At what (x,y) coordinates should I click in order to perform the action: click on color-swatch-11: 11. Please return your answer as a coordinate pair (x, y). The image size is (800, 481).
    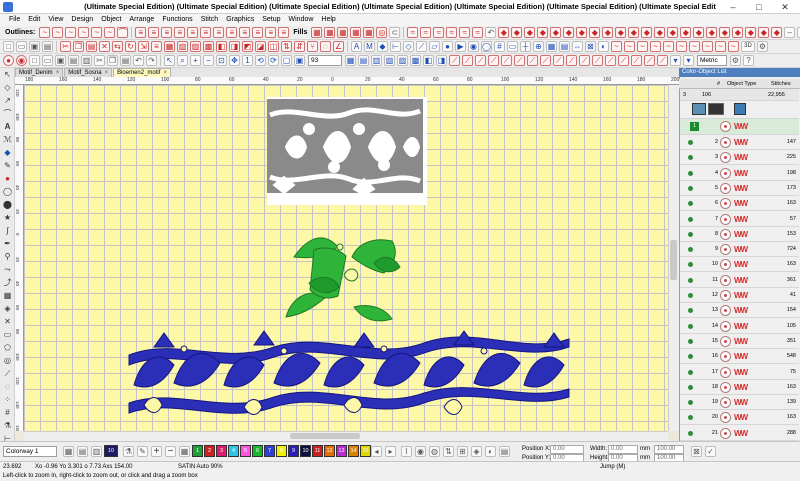
    Looking at the image, I should click on (317, 451).